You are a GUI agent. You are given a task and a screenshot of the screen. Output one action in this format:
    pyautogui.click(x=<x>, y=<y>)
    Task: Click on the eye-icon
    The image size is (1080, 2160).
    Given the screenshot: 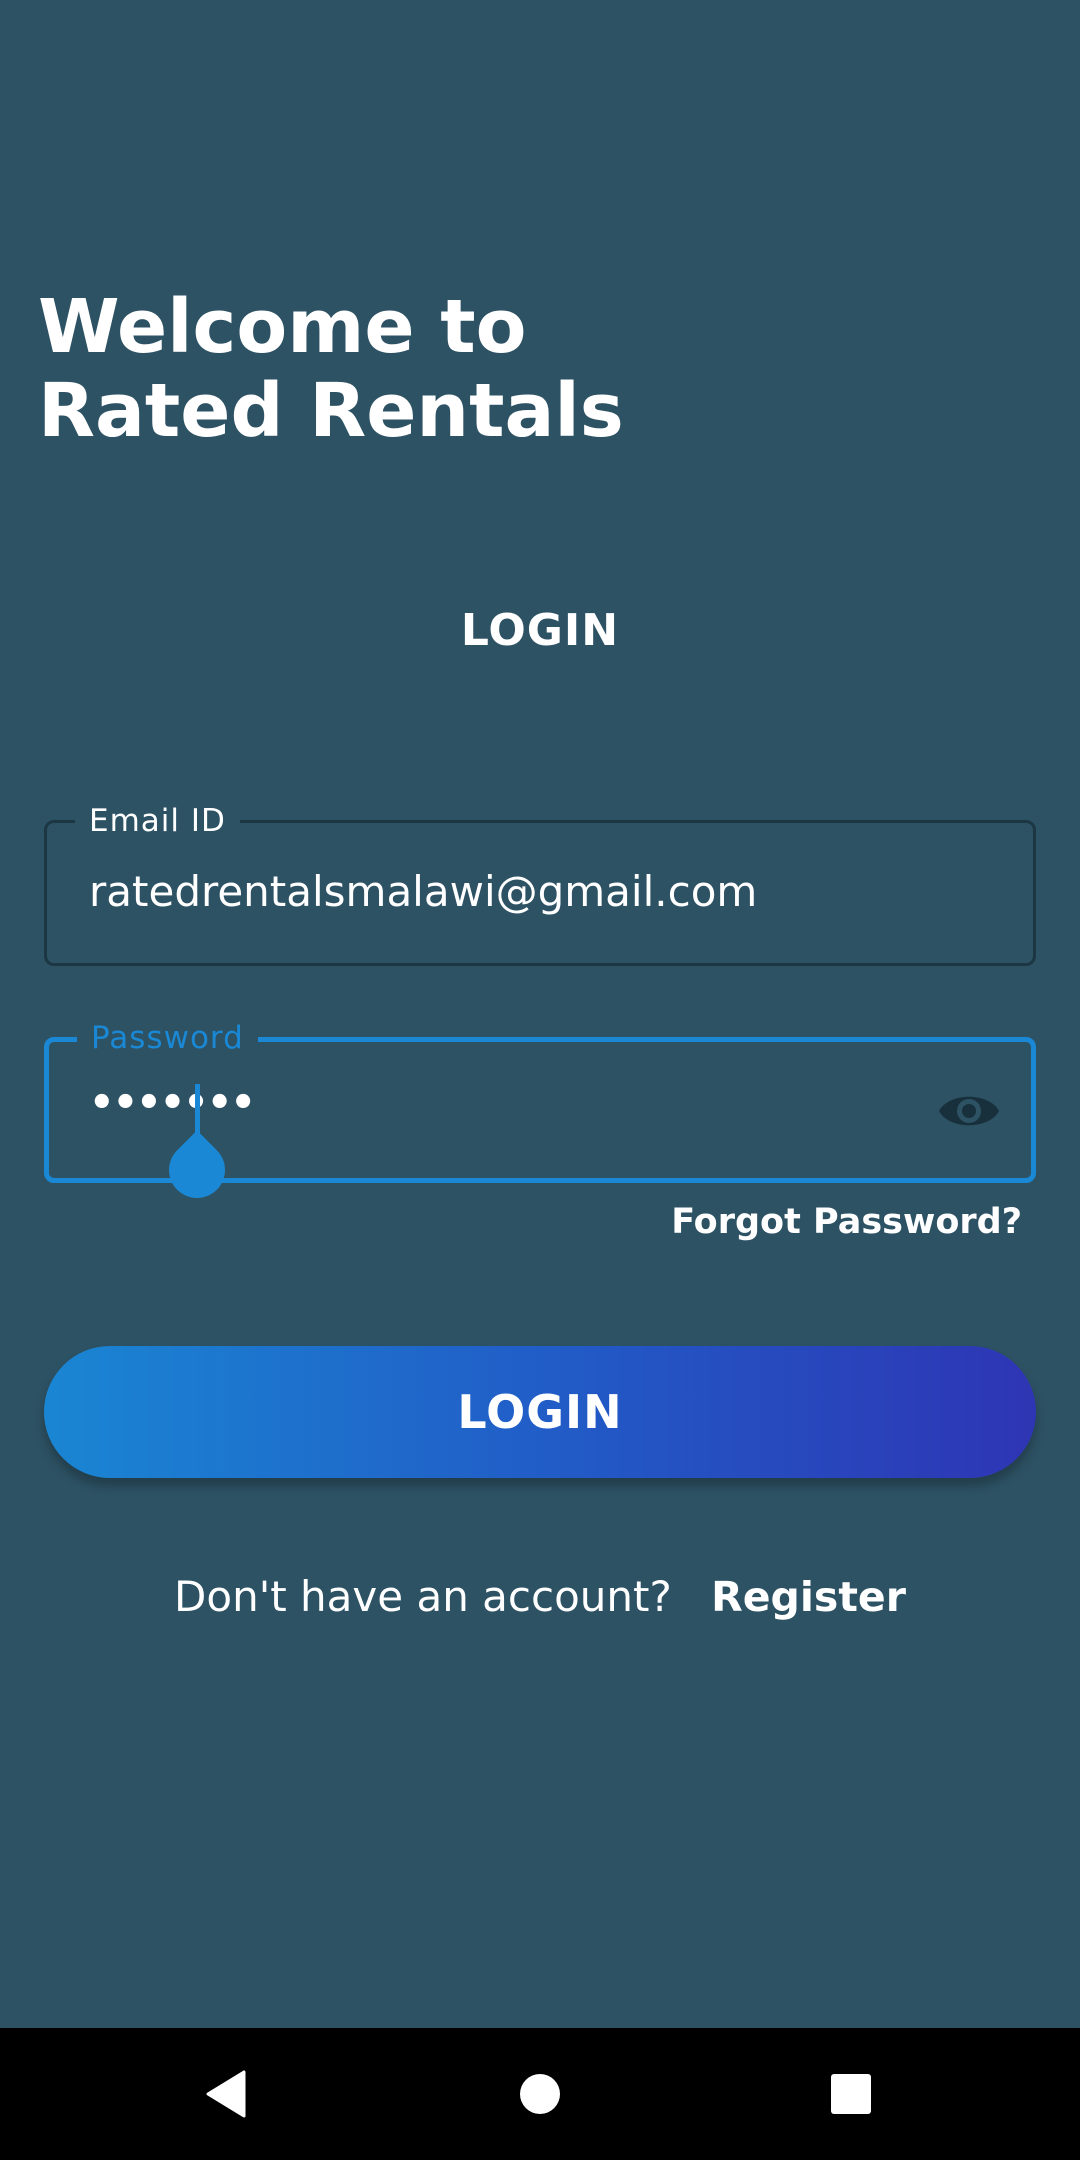 What is the action you would take?
    pyautogui.click(x=969, y=1111)
    